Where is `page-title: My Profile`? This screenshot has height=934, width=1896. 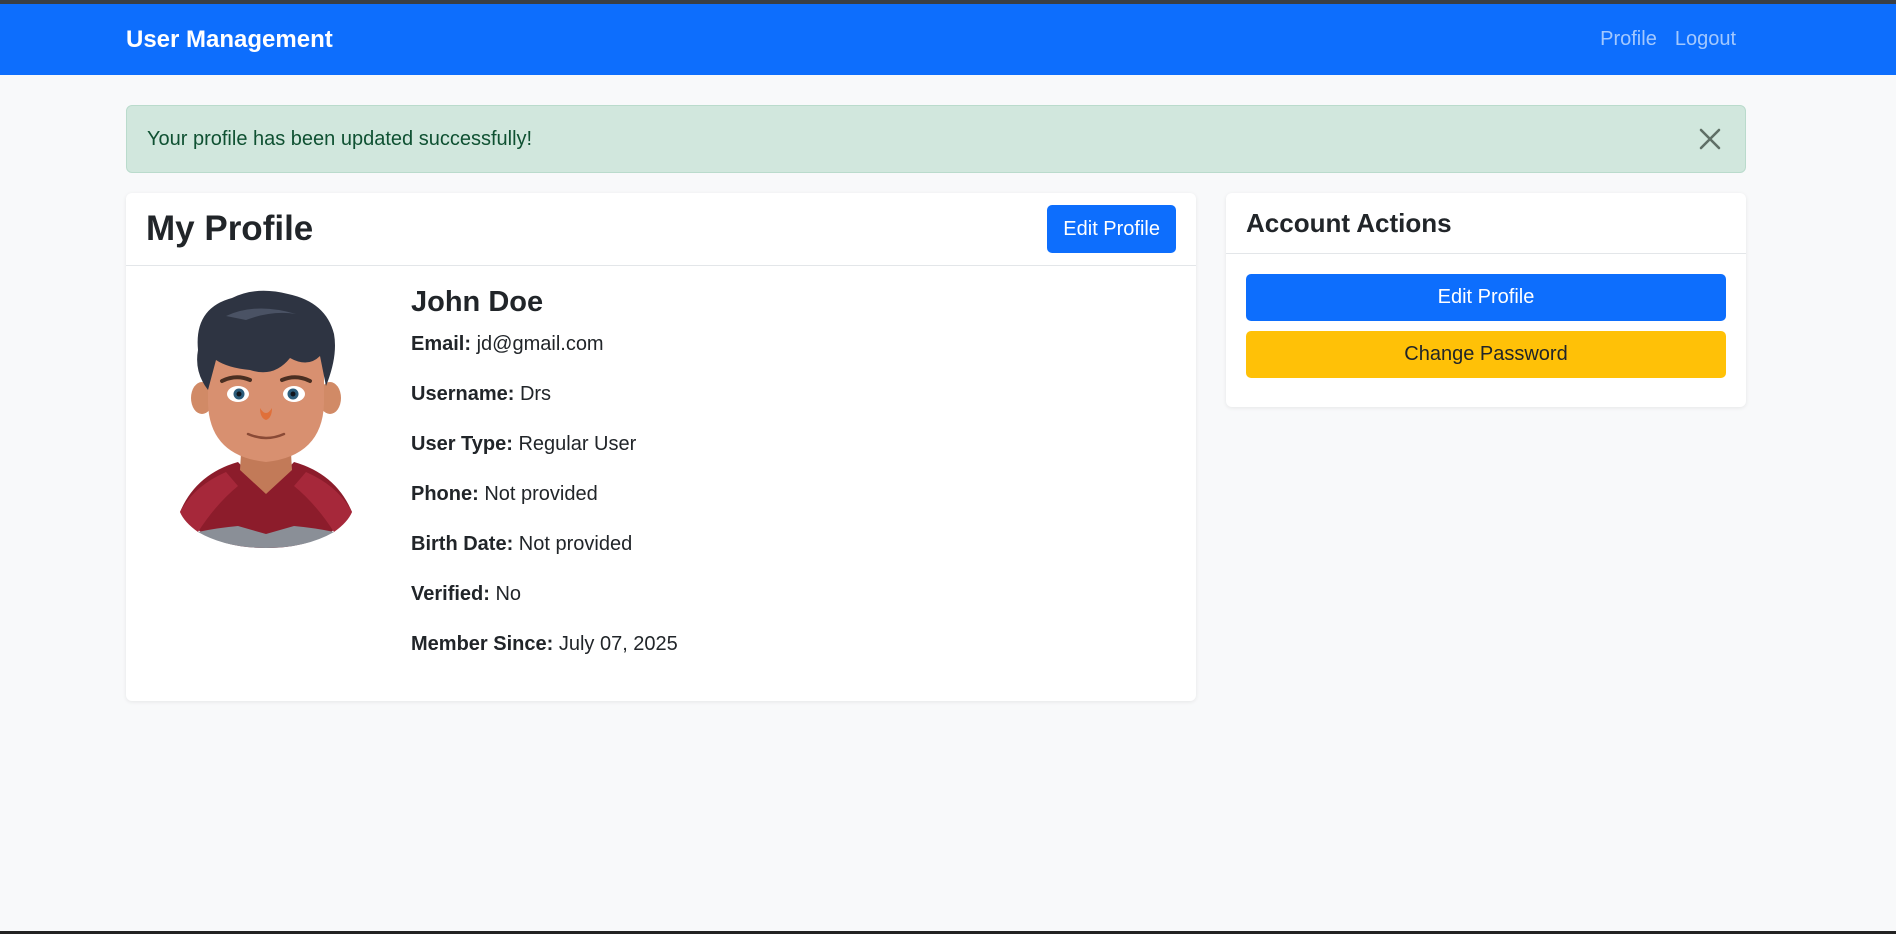 page-title: My Profile is located at coordinates (230, 228).